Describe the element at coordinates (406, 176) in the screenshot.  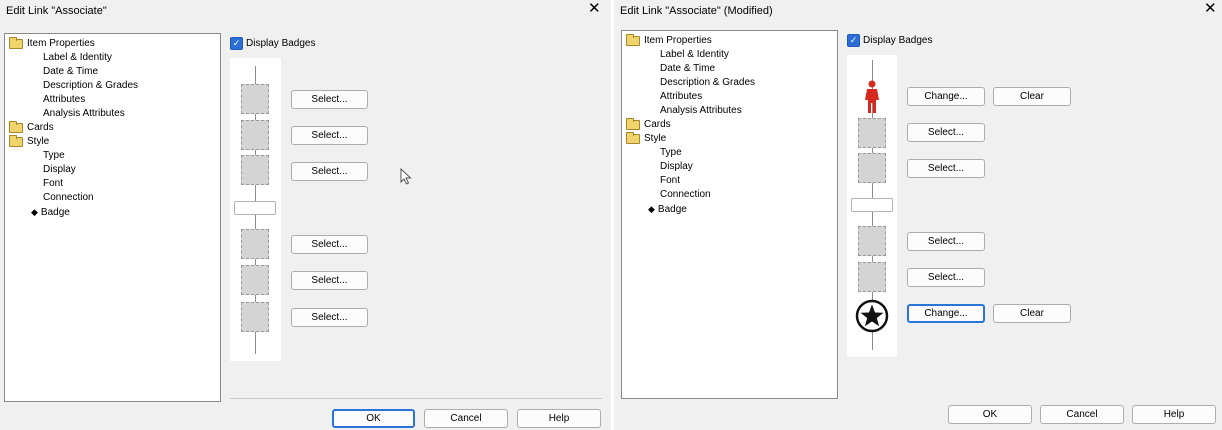
I see `mouse-cursor-icon` at that location.